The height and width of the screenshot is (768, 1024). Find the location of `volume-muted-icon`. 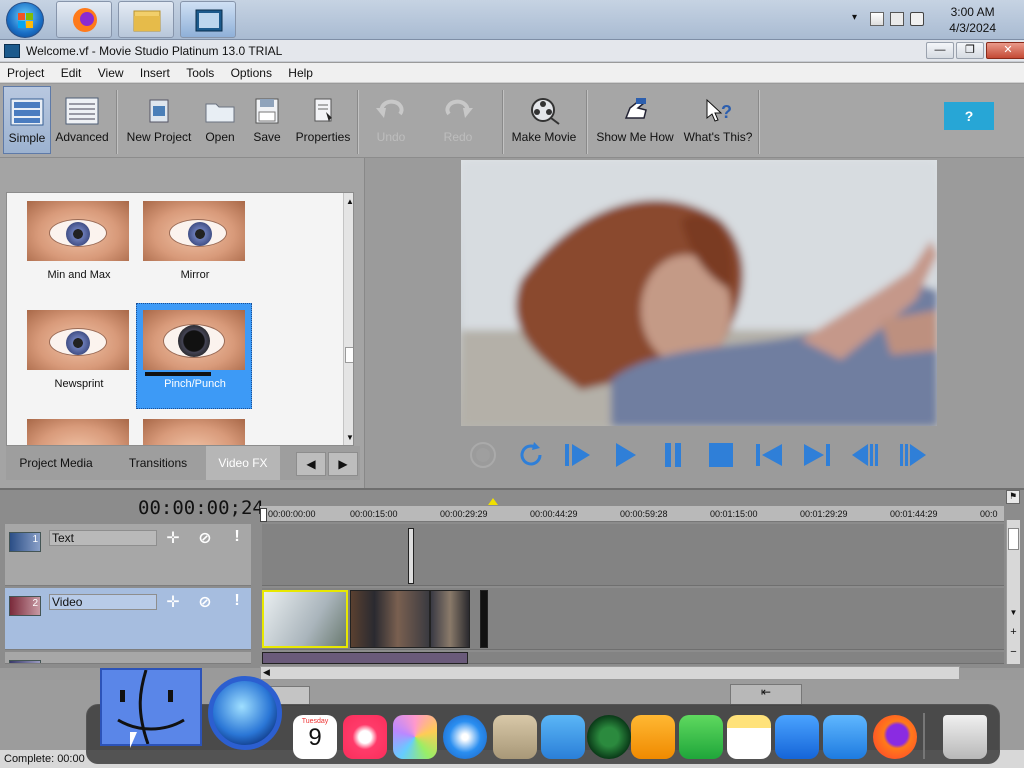

volume-muted-icon is located at coordinates (917, 19).